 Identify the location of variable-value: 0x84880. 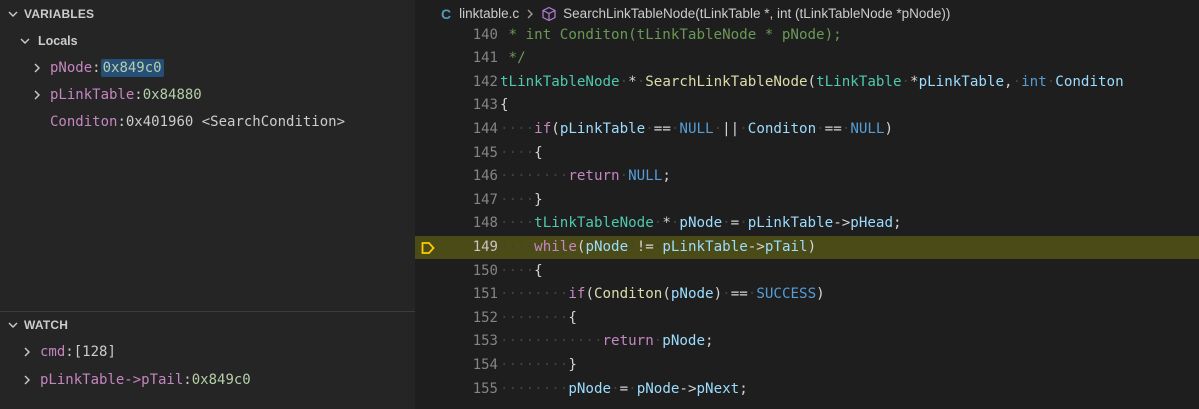
(172, 94).